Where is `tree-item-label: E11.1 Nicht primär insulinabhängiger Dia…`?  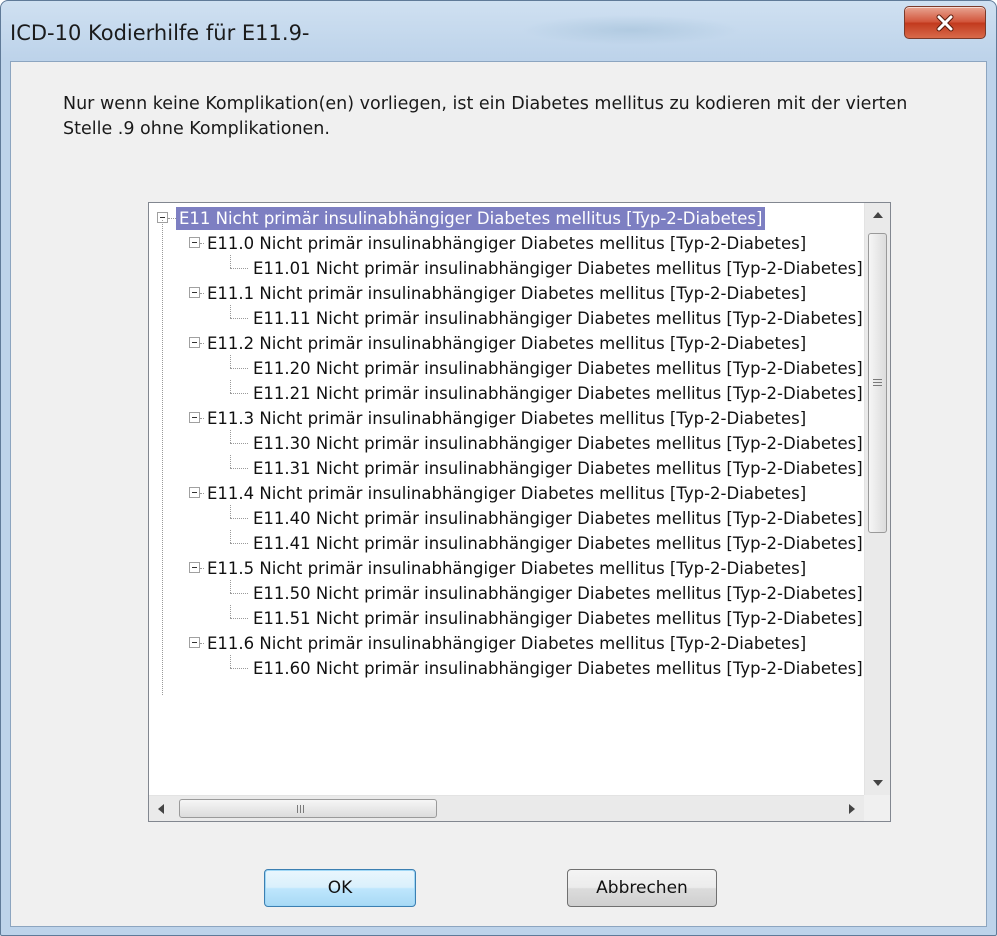
tree-item-label: E11.1 Nicht primär insulinabhängiger Dia… is located at coordinates (507, 293).